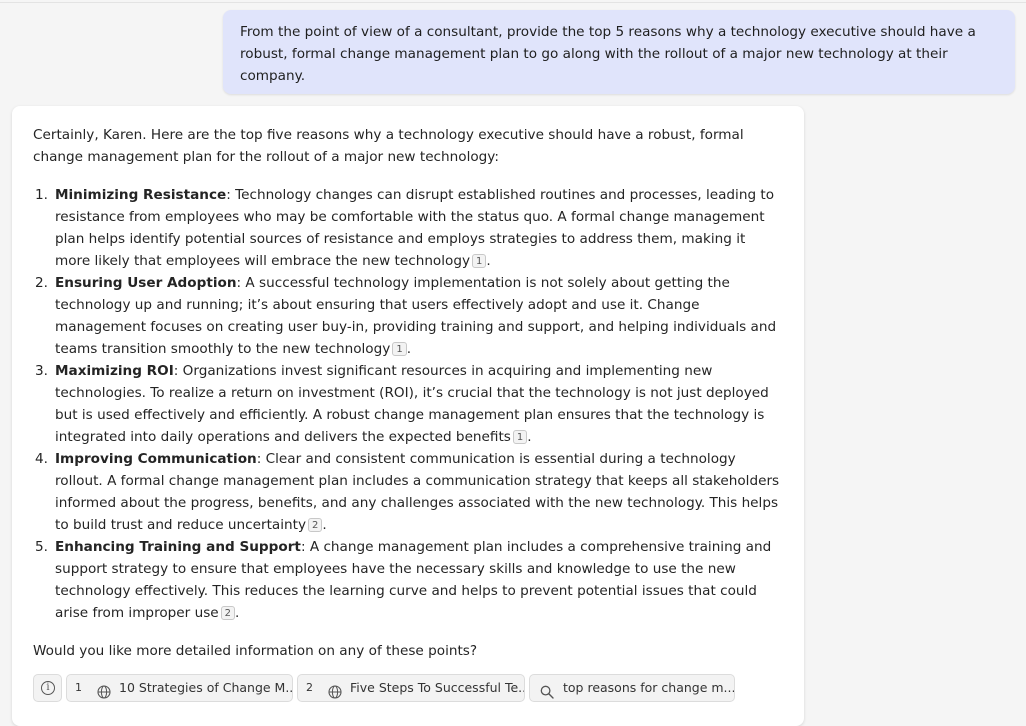 The image size is (1026, 726). Describe the element at coordinates (41, 371) in the screenshot. I see `list-item-number: 3.` at that location.